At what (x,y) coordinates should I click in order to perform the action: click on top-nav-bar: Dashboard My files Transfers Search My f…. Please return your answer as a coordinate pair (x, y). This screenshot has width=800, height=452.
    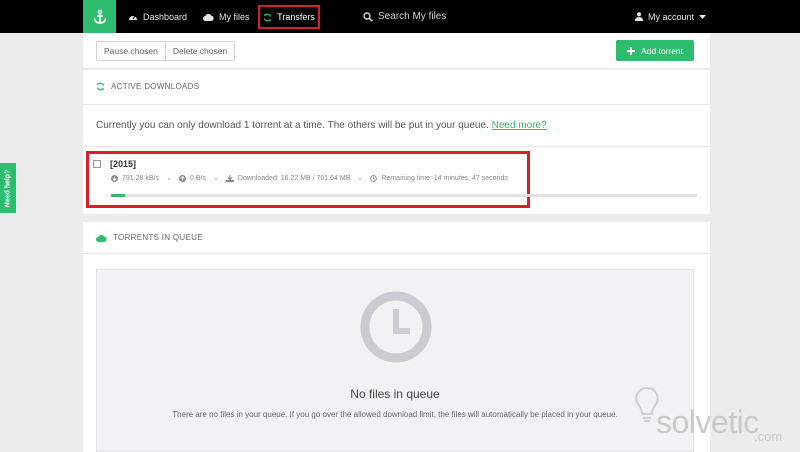
    Looking at the image, I should click on (400, 16).